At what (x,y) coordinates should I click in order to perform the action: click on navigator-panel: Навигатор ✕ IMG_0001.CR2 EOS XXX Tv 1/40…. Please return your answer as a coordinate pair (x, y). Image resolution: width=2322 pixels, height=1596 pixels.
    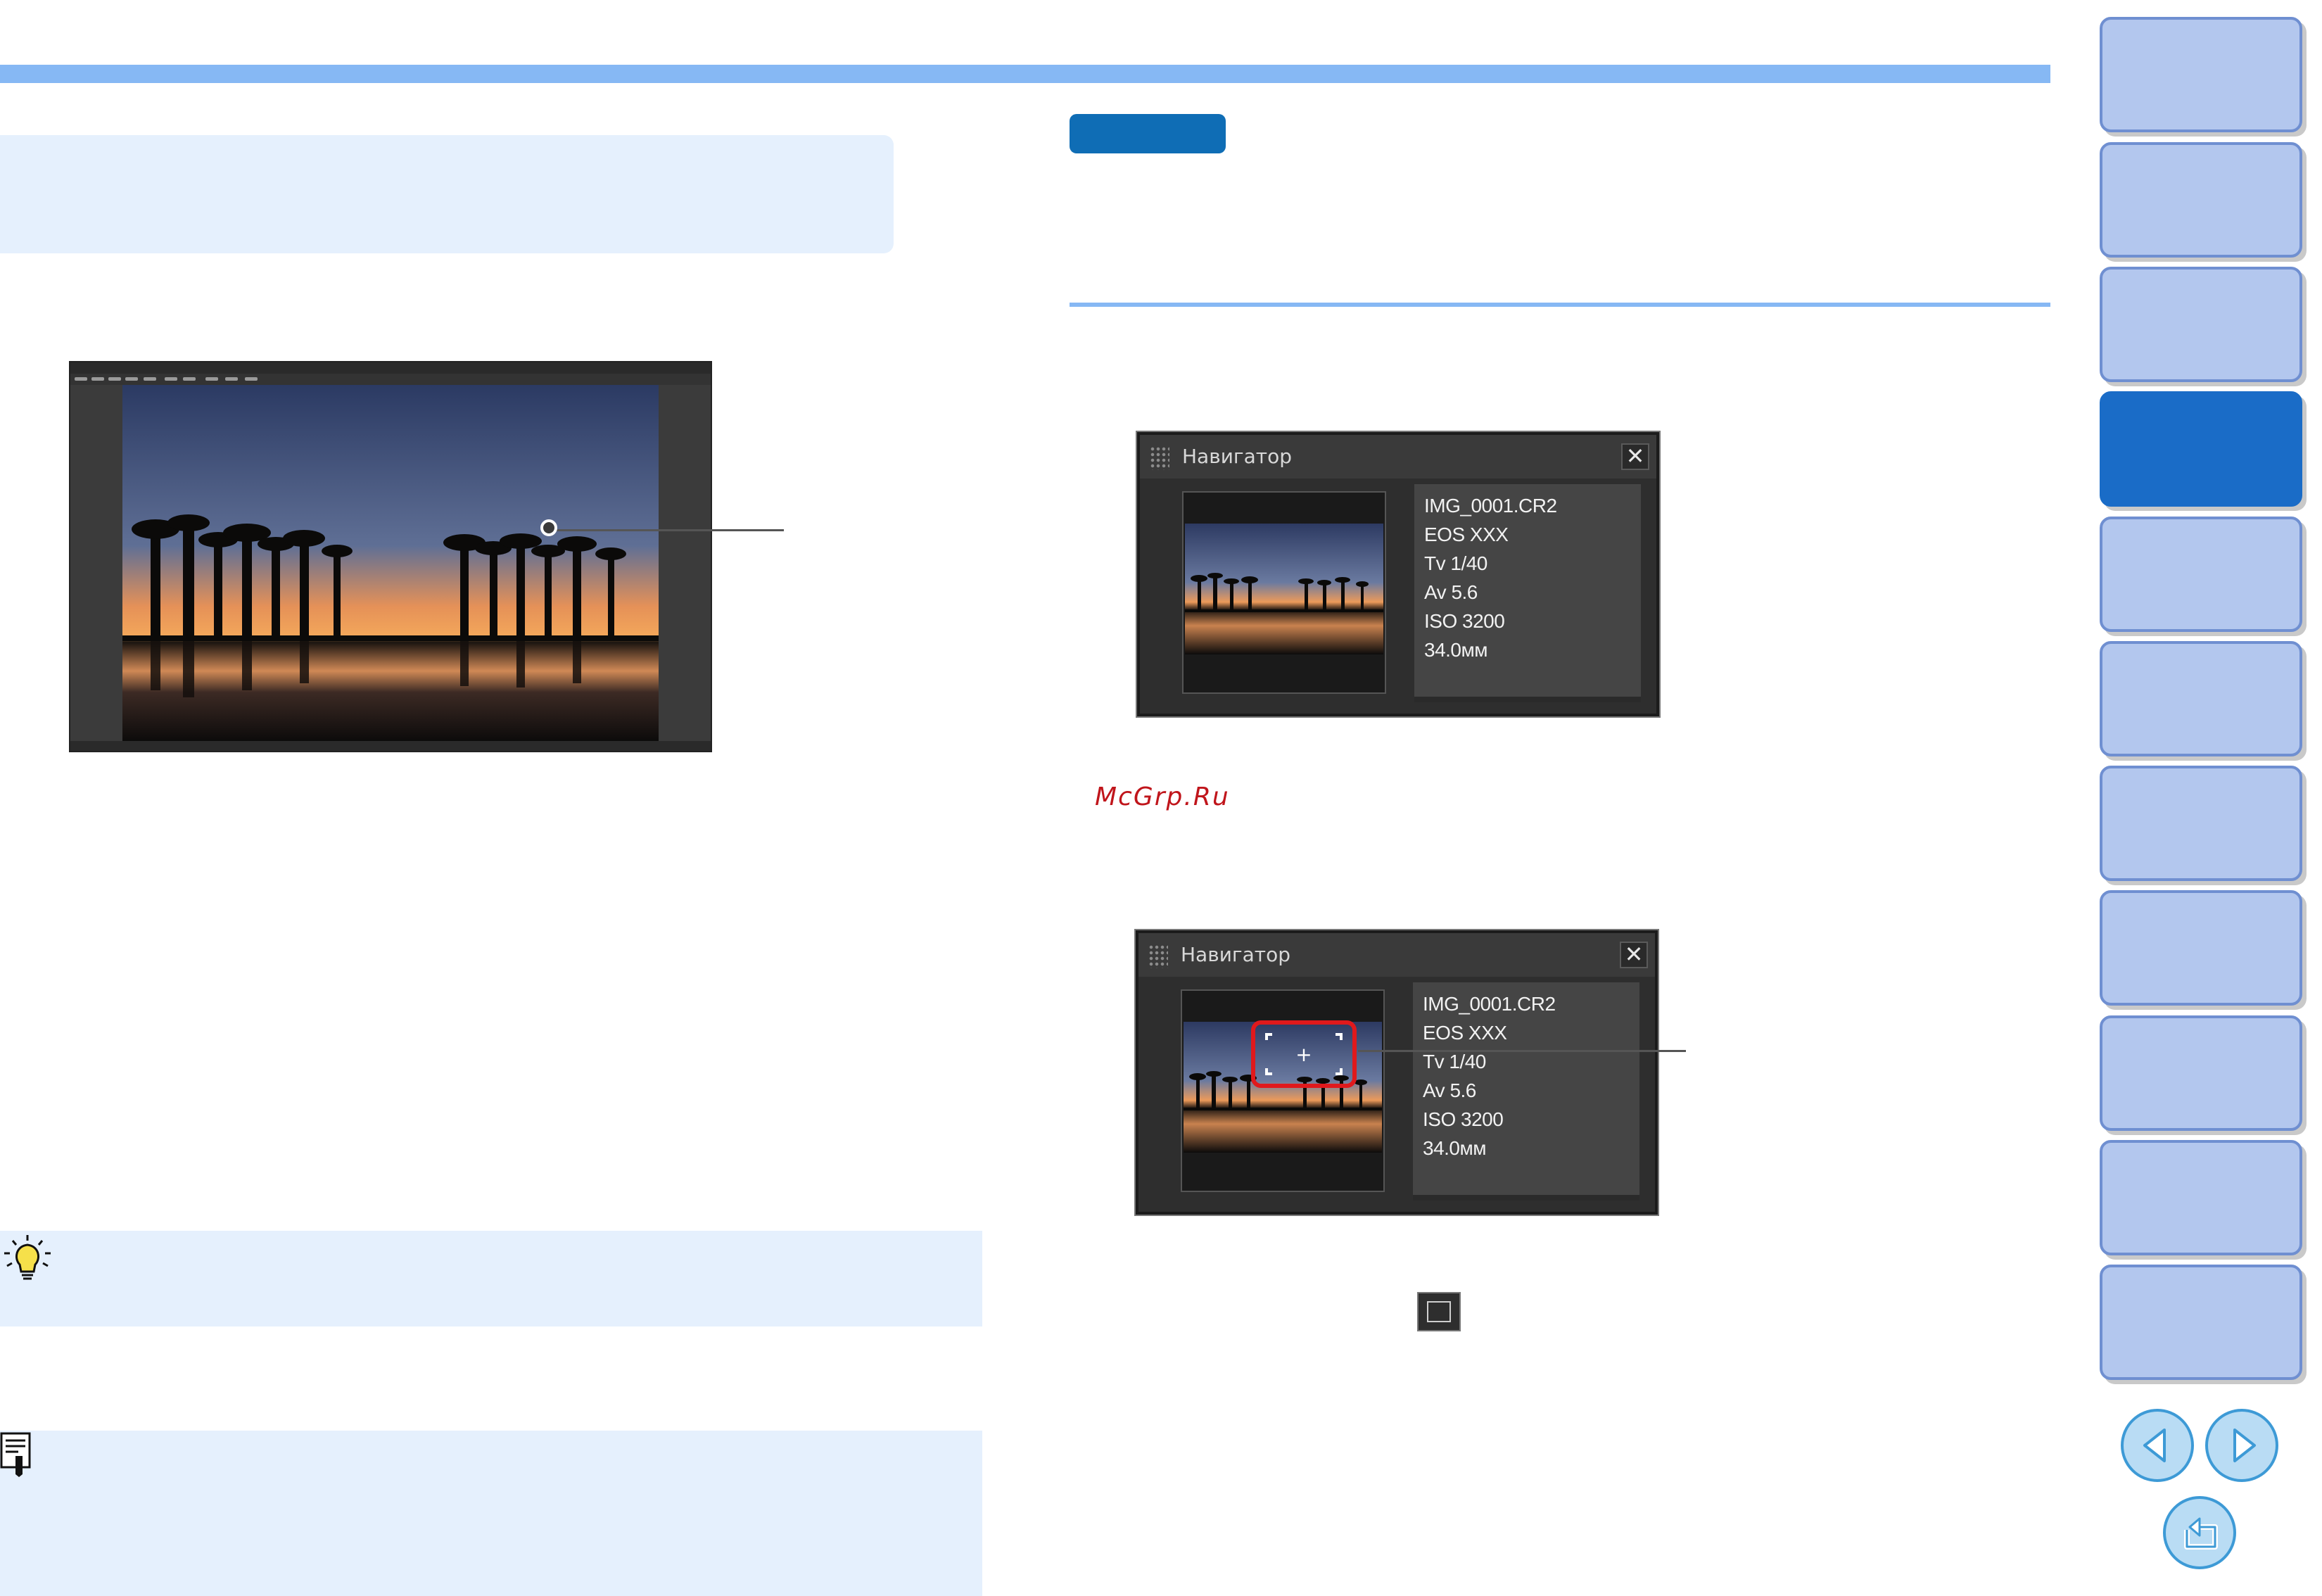
    Looking at the image, I should click on (1398, 574).